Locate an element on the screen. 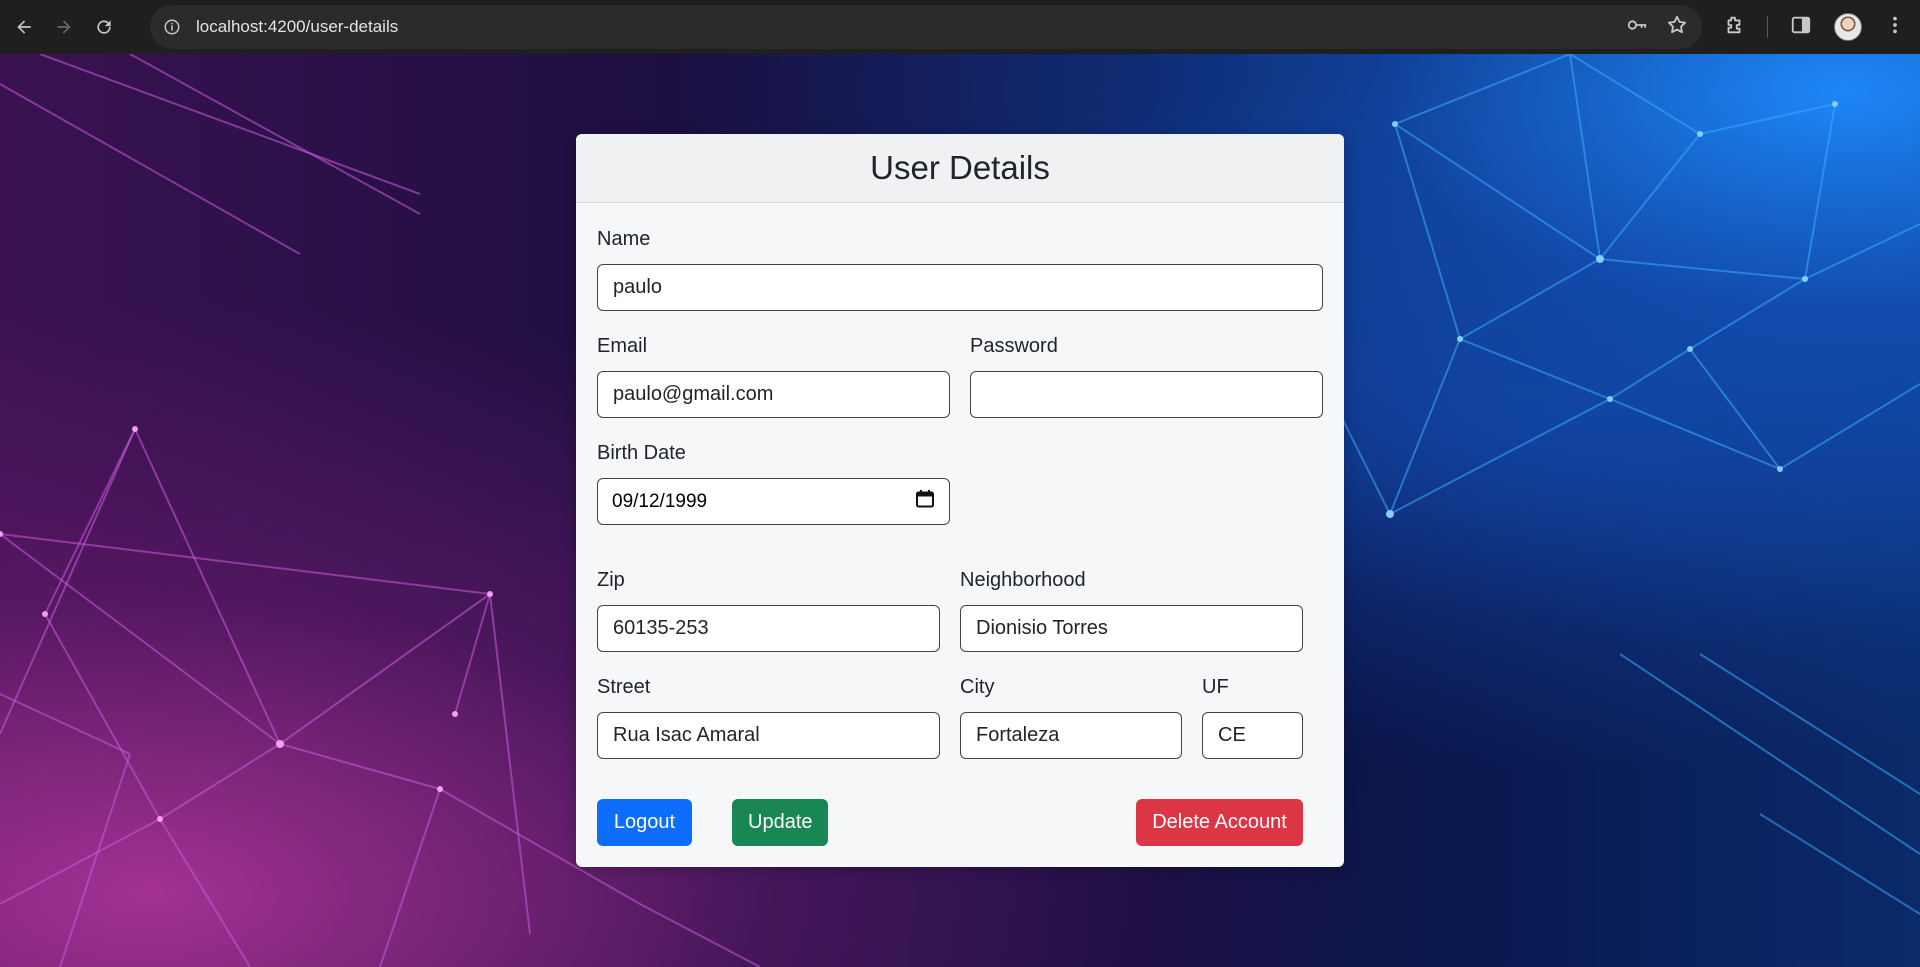  browser-toolbar: localhost:4200/user-details is located at coordinates (960, 27).